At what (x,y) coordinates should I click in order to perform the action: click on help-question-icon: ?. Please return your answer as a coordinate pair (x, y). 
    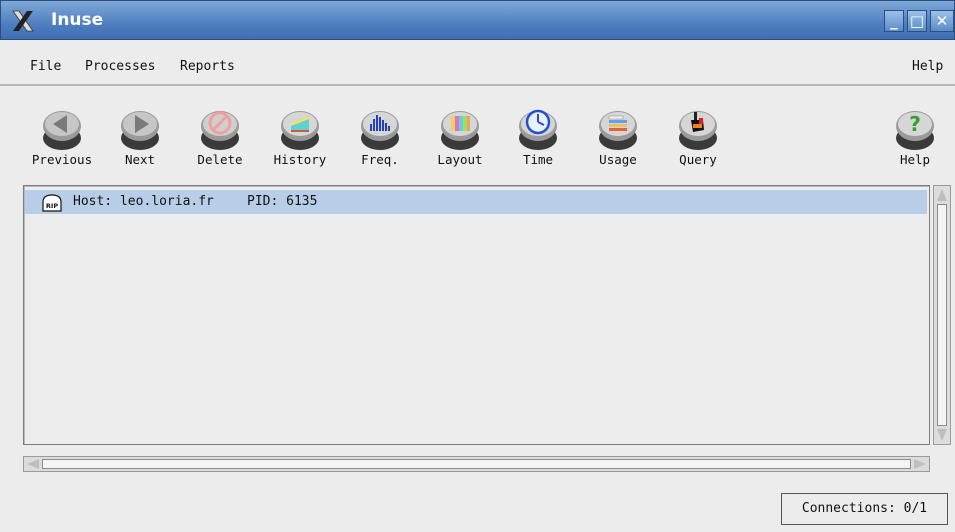
    Looking at the image, I should click on (915, 130).